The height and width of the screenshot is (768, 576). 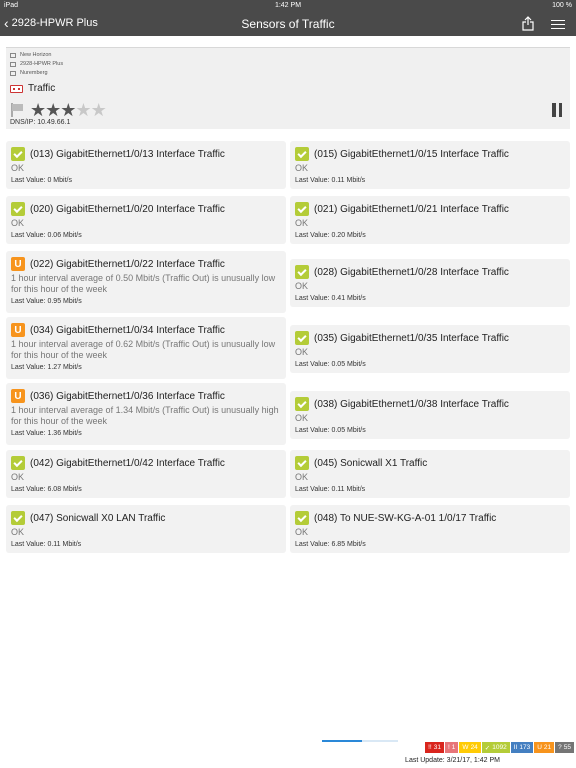 What do you see at coordinates (42, 88) in the screenshot?
I see `device-name: Traffic` at bounding box center [42, 88].